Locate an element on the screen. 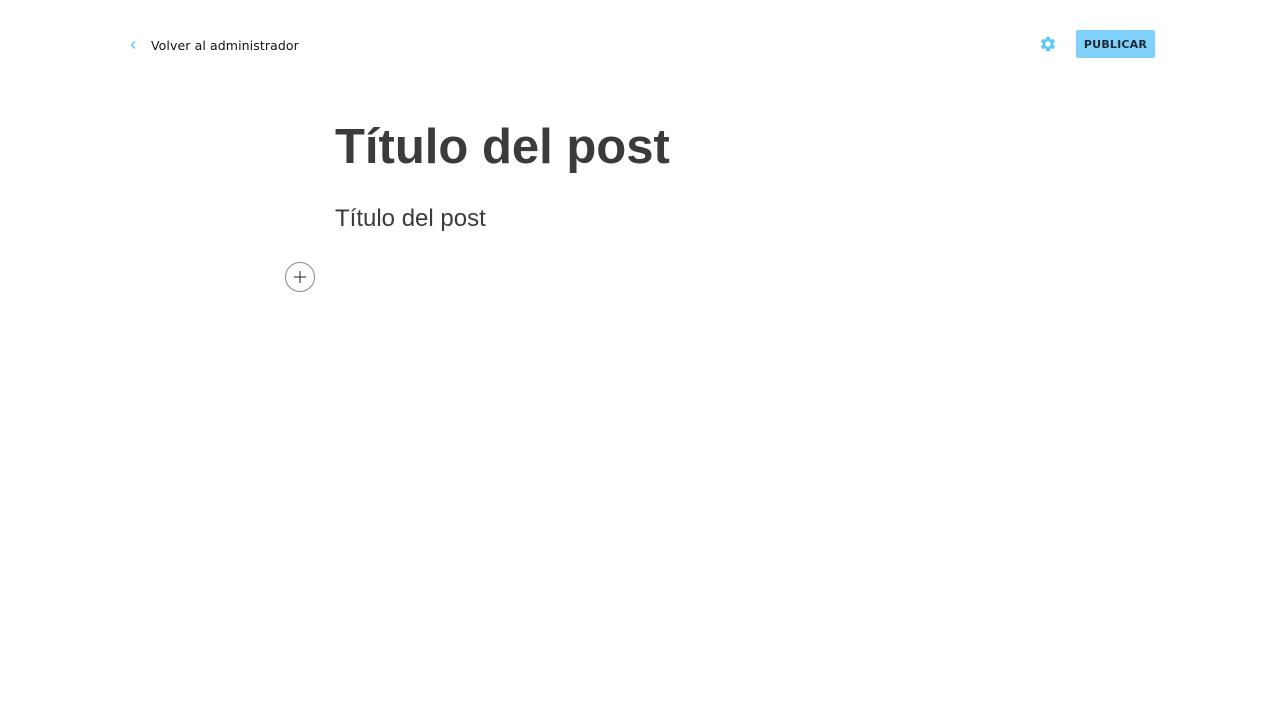 The width and height of the screenshot is (1280, 720). gear-icon is located at coordinates (1048, 44).